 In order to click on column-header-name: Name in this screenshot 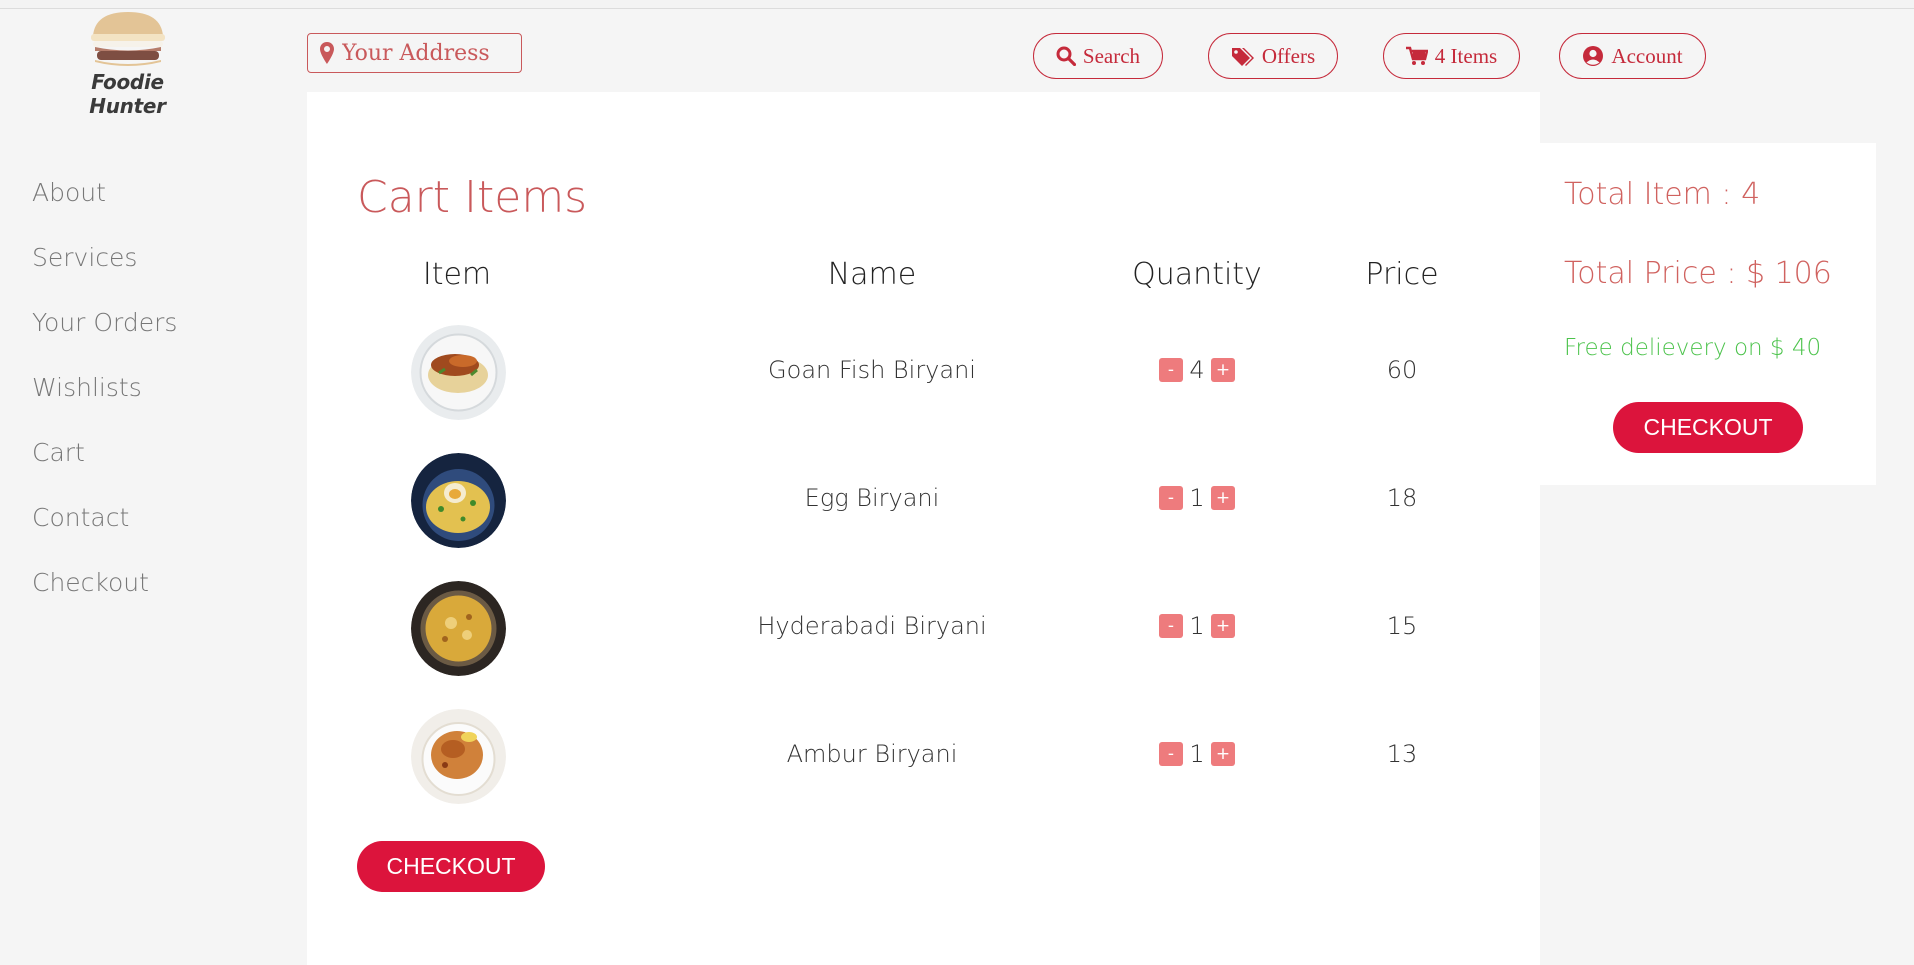, I will do `click(872, 274)`.